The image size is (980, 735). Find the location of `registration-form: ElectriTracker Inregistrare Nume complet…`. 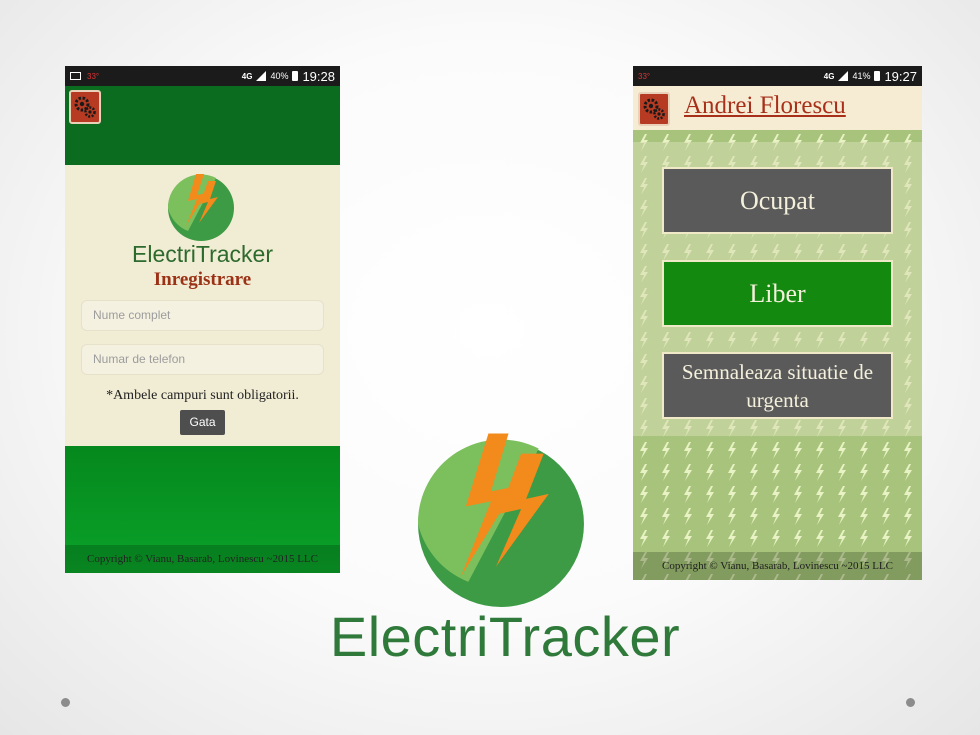

registration-form: ElectriTracker Inregistrare Nume complet… is located at coordinates (202, 305).